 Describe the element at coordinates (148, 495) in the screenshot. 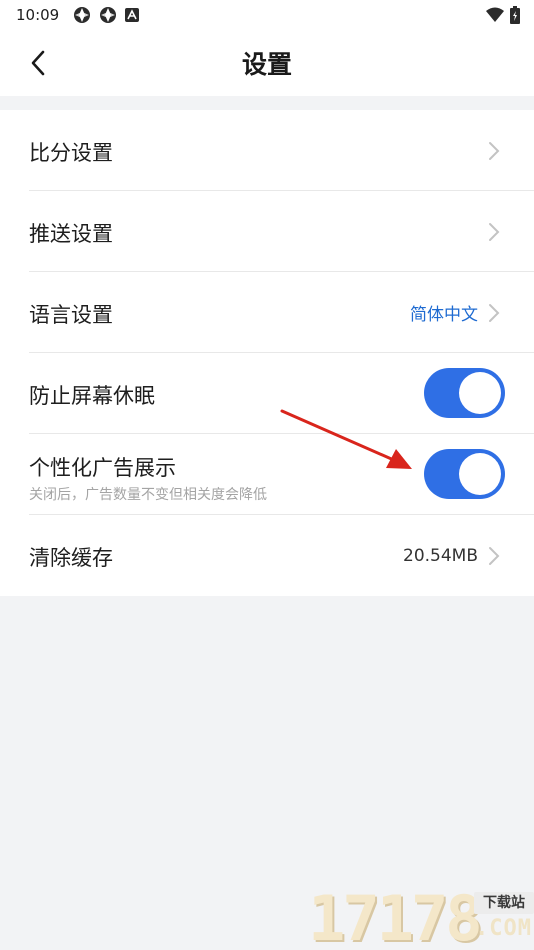

I see `personalized-ads-subtitle: 关闭后，广告数量不变但相关度会降低` at that location.